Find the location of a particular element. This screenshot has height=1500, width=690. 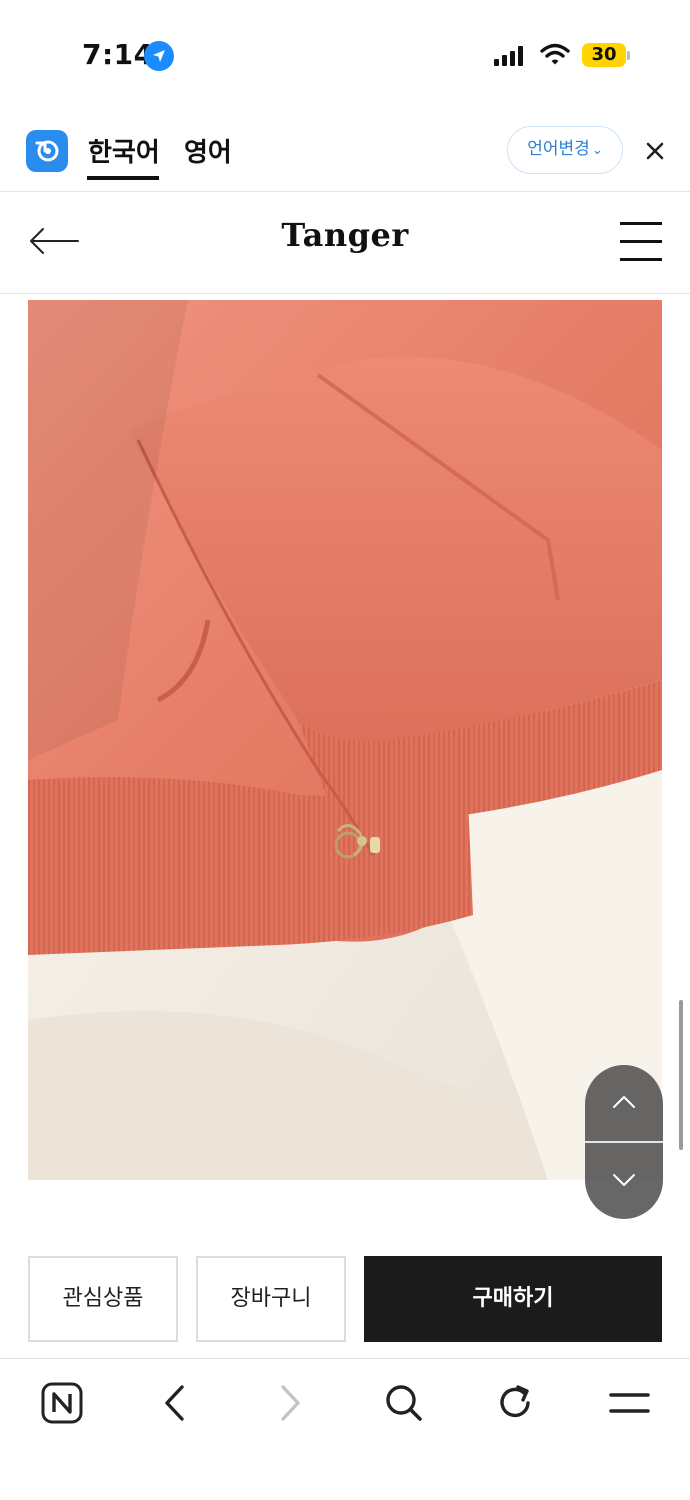

close-icon is located at coordinates (655, 151).